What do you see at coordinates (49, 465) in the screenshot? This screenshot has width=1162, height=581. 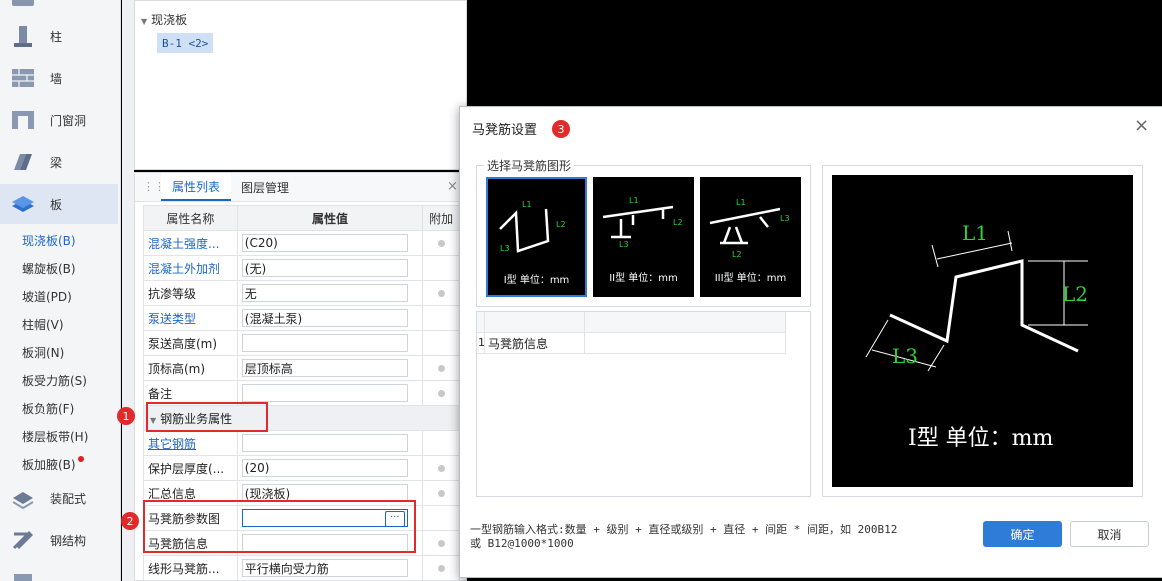 I see `sidebar-sub-label: 板加腋(B)` at bounding box center [49, 465].